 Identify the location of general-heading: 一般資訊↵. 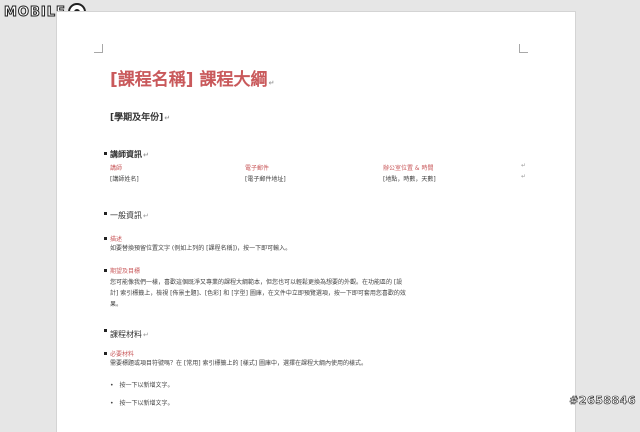
(129, 215).